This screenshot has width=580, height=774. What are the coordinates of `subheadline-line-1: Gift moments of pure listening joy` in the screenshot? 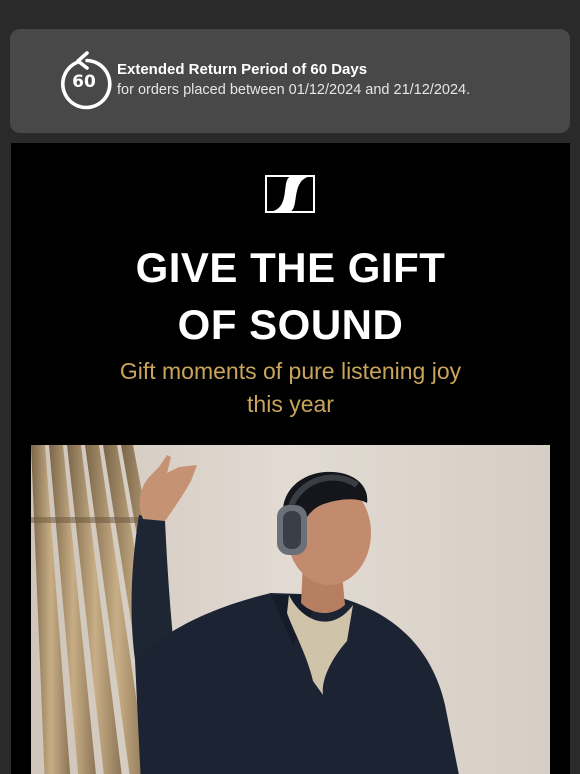 It's located at (290, 371).